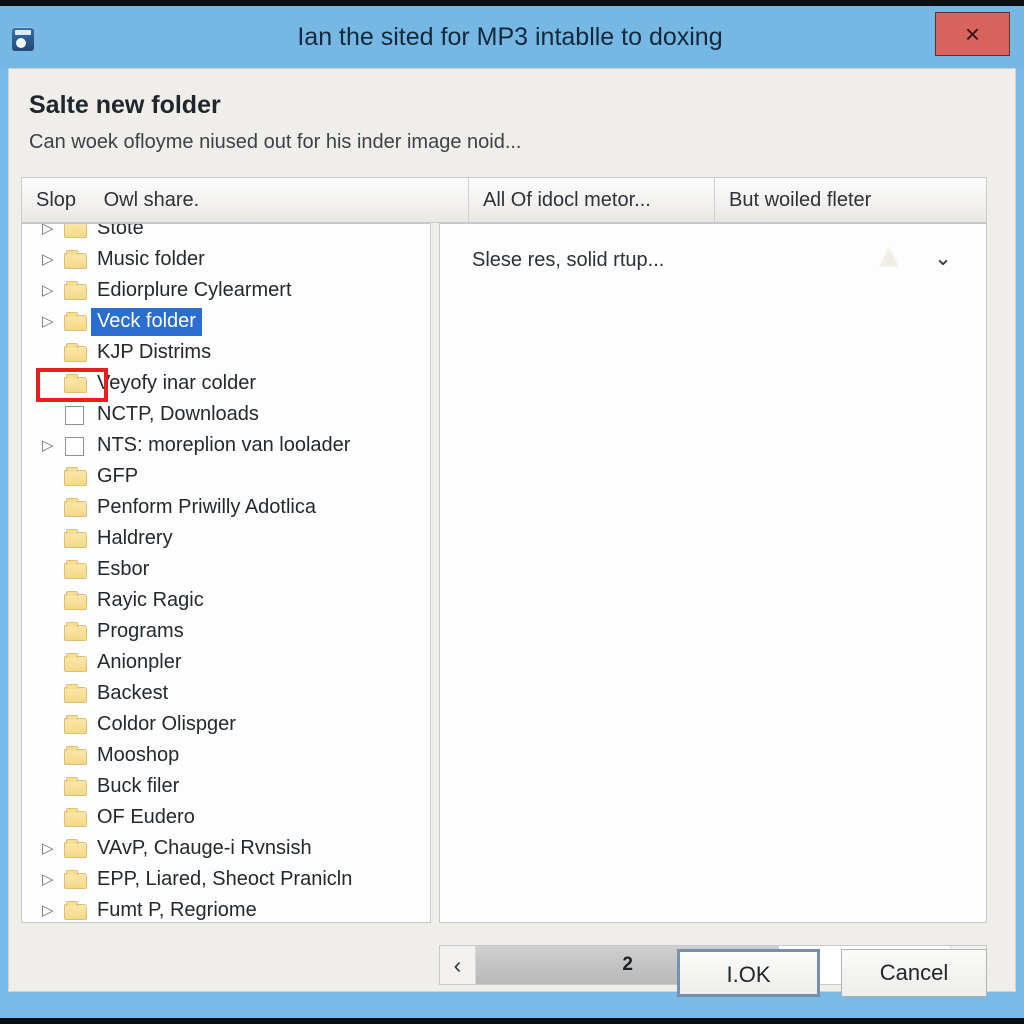 Image resolution: width=1024 pixels, height=1024 pixels. What do you see at coordinates (226, 693) in the screenshot?
I see `tree-row: ▷ Backest` at bounding box center [226, 693].